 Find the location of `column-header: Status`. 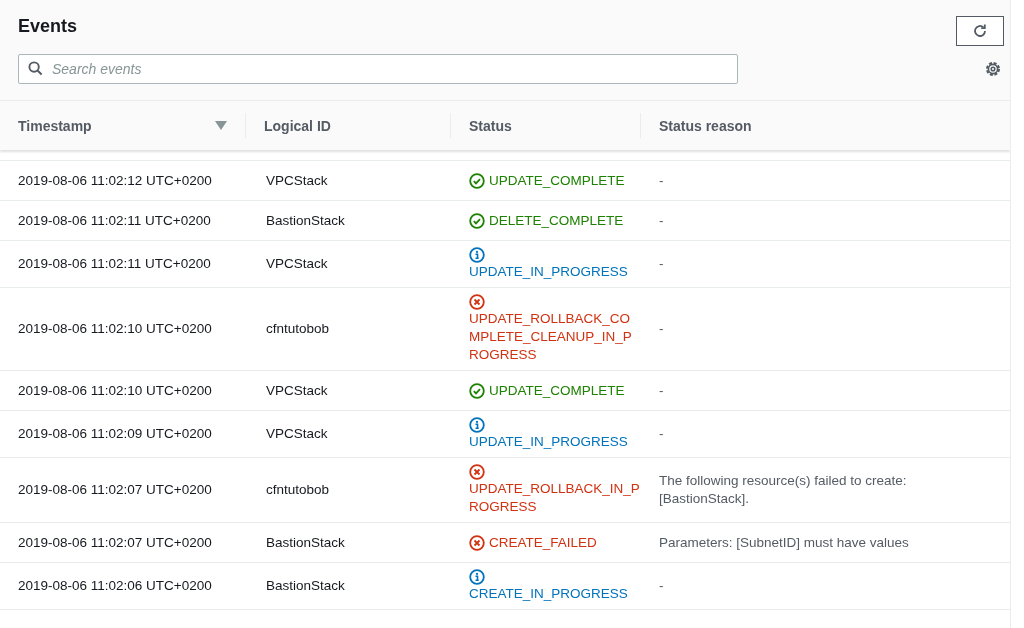

column-header: Status is located at coordinates (546, 125).